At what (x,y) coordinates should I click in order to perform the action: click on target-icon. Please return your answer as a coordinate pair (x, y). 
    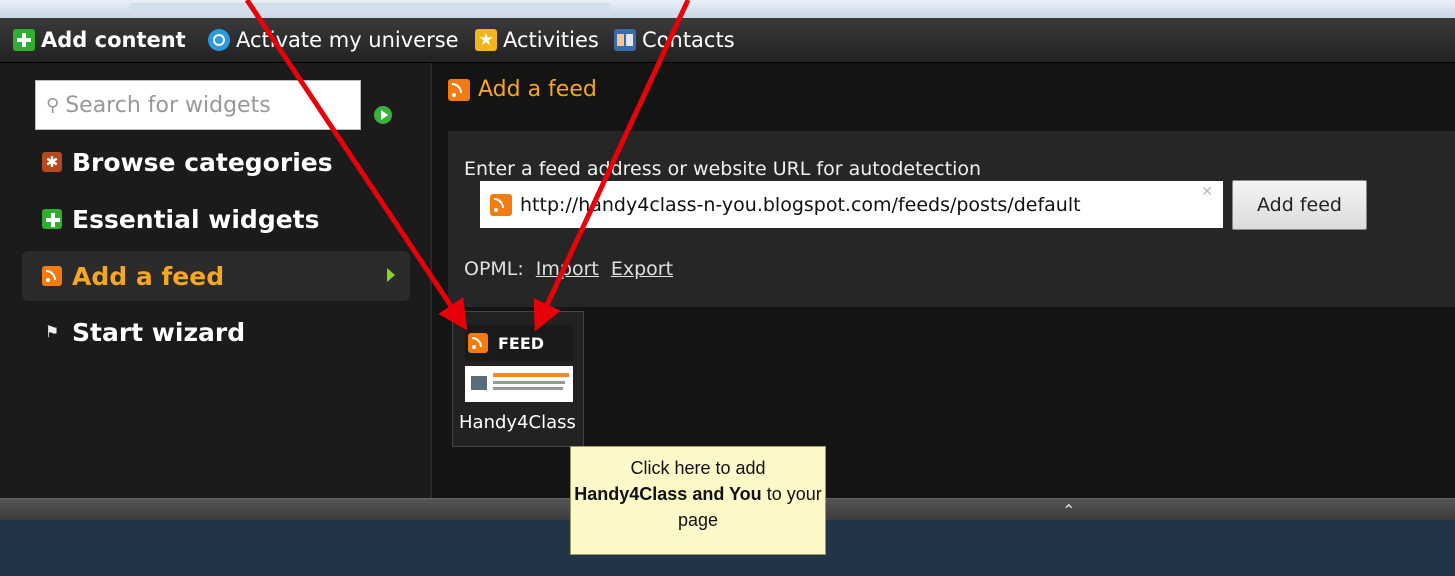
    Looking at the image, I should click on (219, 40).